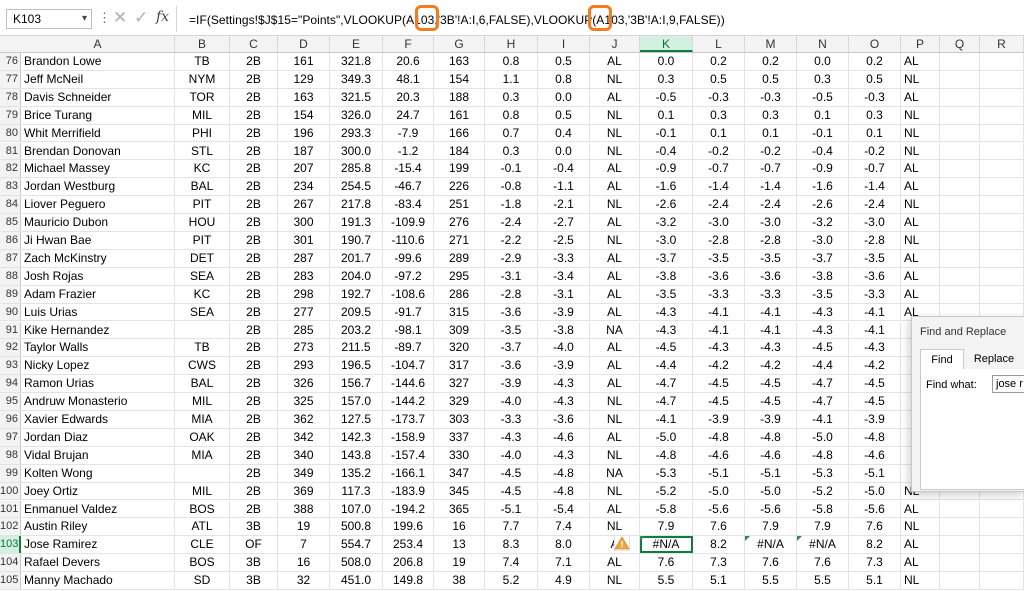  Describe the element at coordinates (356, 348) in the screenshot. I see `cell-e92: 211.5` at that location.